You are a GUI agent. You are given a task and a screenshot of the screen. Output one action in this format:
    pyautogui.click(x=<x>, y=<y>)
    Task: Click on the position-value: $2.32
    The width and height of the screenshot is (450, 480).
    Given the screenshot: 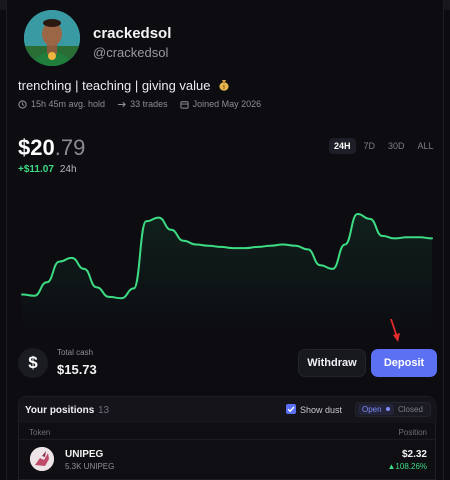 What is the action you would take?
    pyautogui.click(x=414, y=454)
    